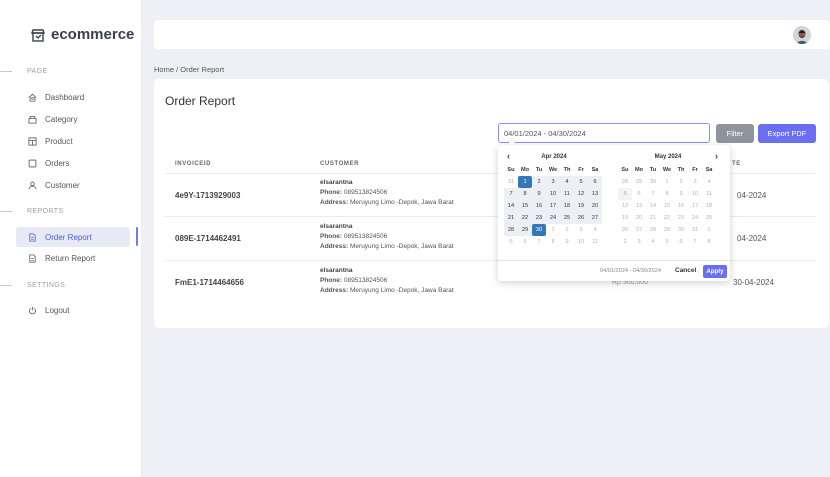 Image resolution: width=830 pixels, height=477 pixels. Describe the element at coordinates (787, 133) in the screenshot. I see `export-pdf-button: Export PDF` at that location.